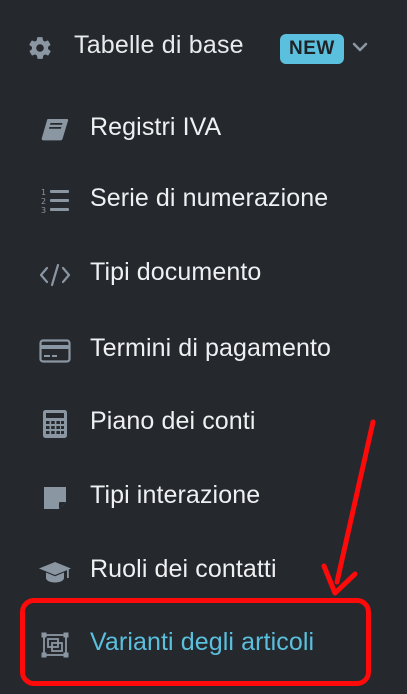  What do you see at coordinates (55, 498) in the screenshot?
I see `sticky-note-icon` at bounding box center [55, 498].